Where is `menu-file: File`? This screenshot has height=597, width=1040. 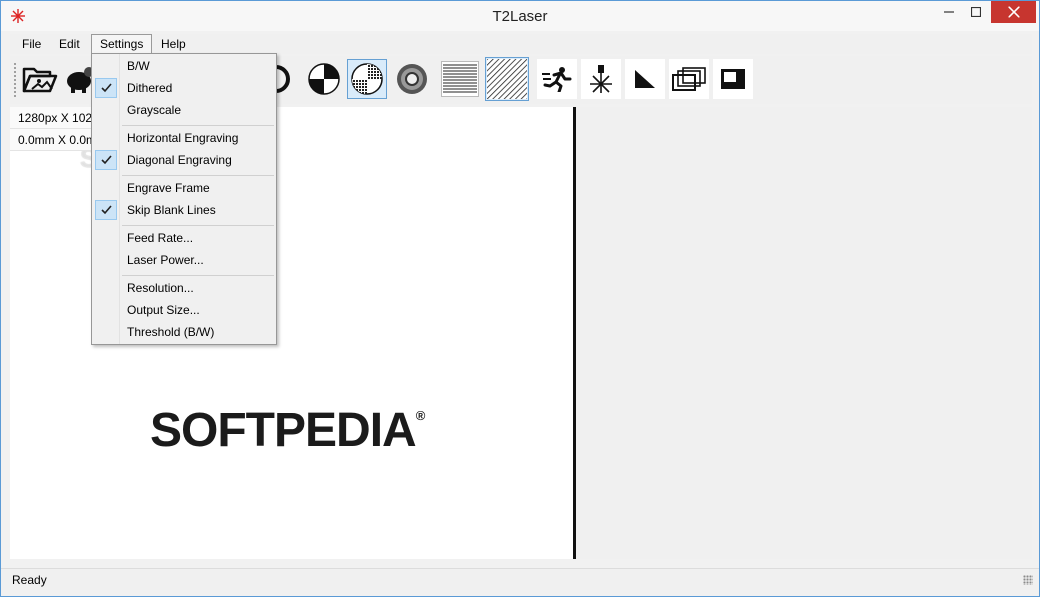 menu-file: File is located at coordinates (31, 44).